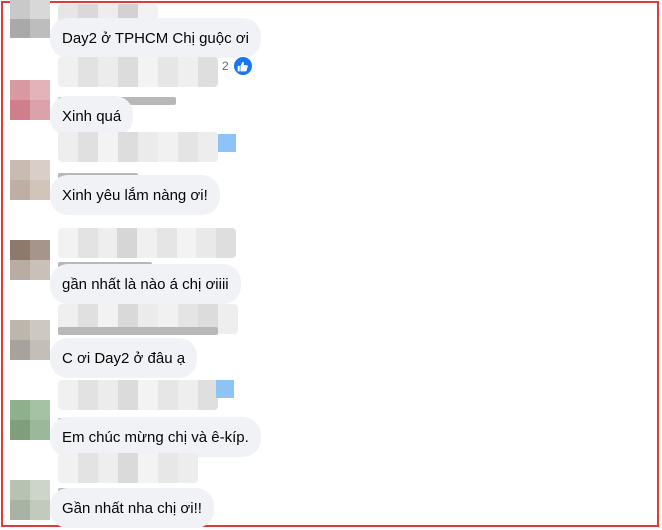 The image size is (662, 530). What do you see at coordinates (138, 331) in the screenshot?
I see `commenter-subline-blurred` at bounding box center [138, 331].